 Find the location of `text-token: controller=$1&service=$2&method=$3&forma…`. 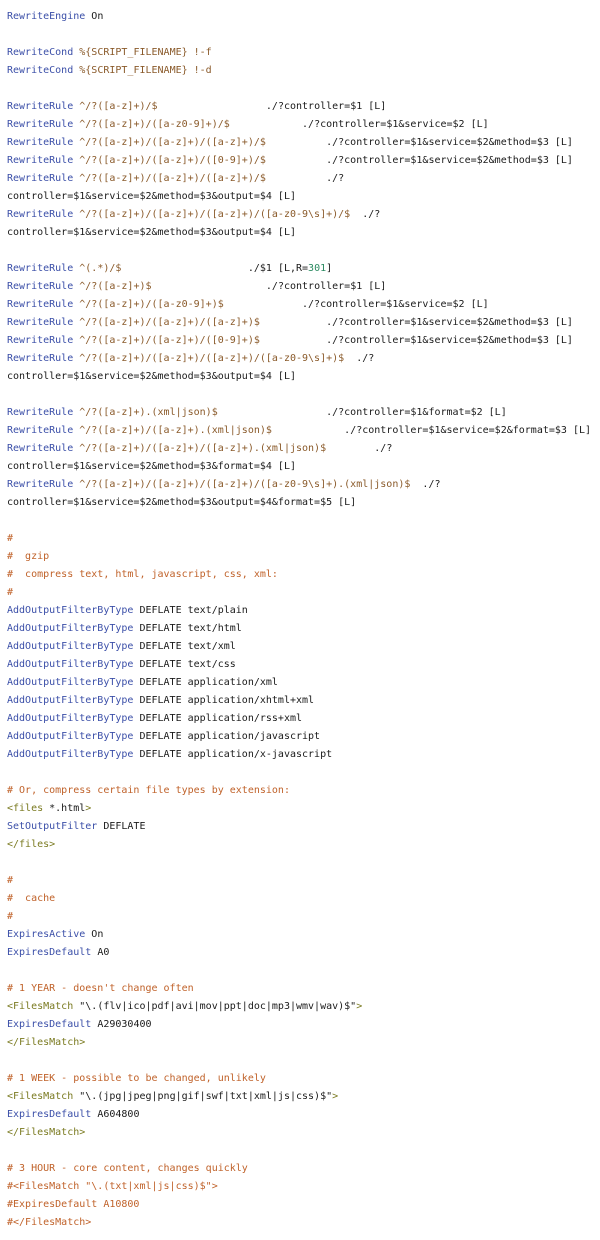

text-token: controller=$1&service=$2&method=$3&forma… is located at coordinates (151, 466).